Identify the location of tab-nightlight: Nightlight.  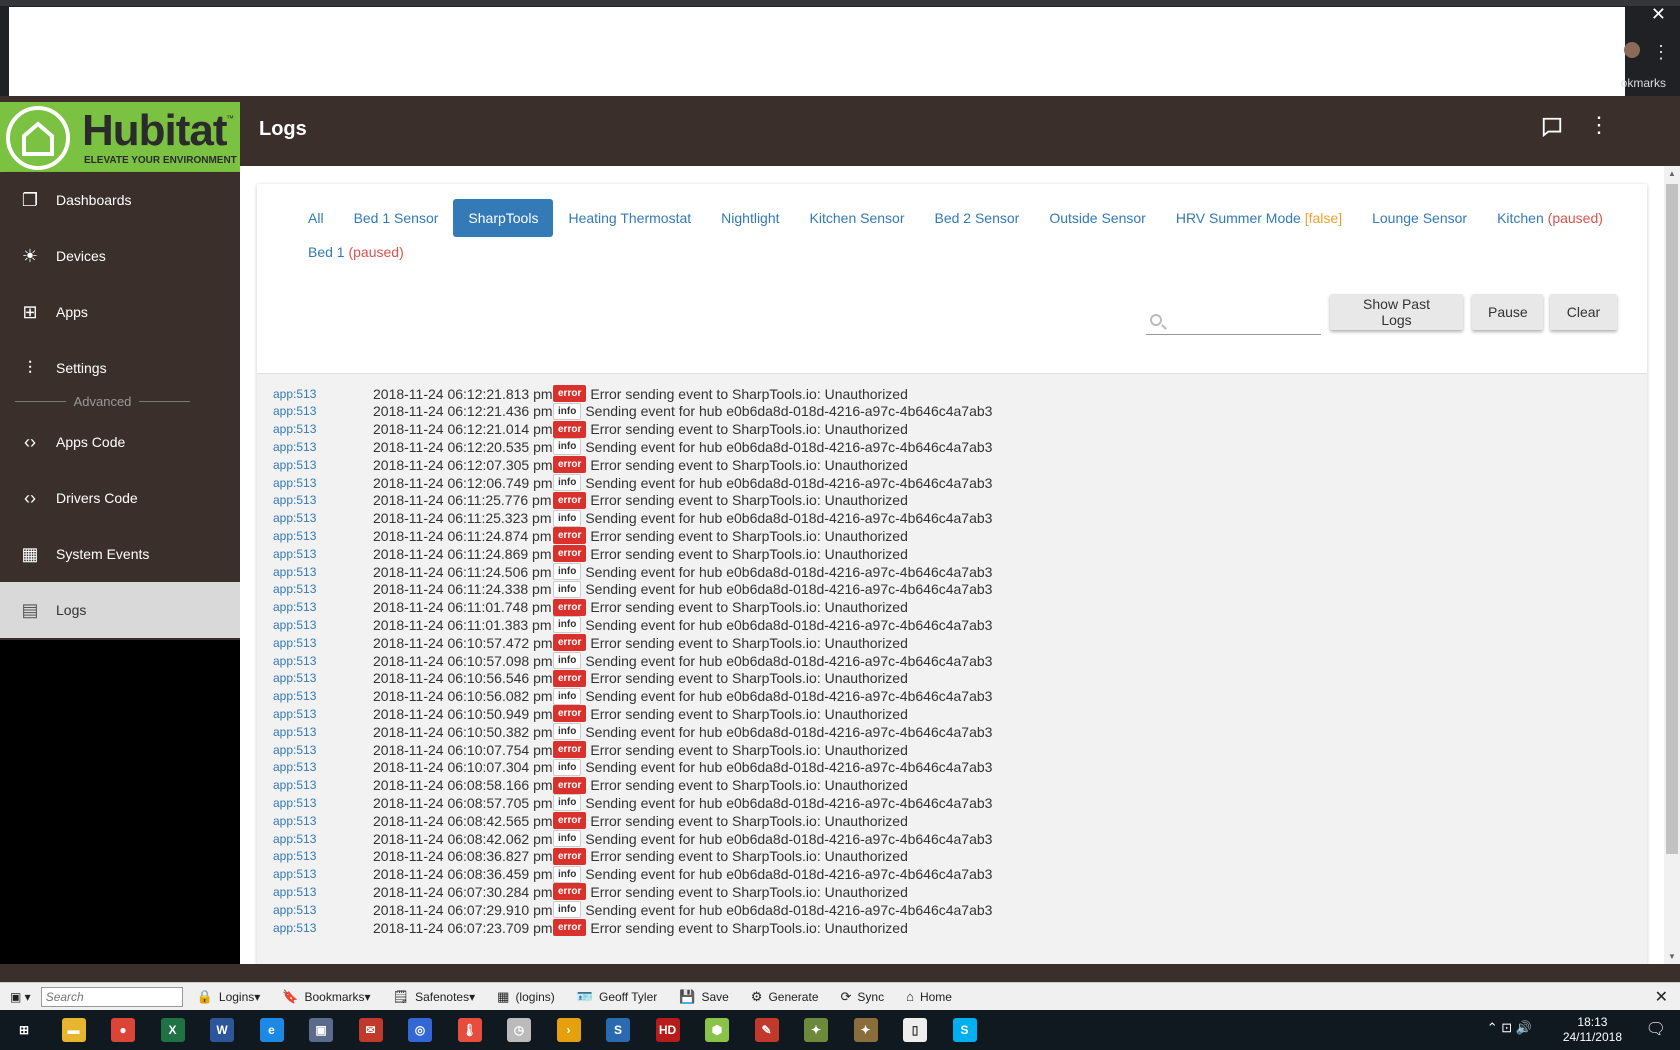
(750, 218).